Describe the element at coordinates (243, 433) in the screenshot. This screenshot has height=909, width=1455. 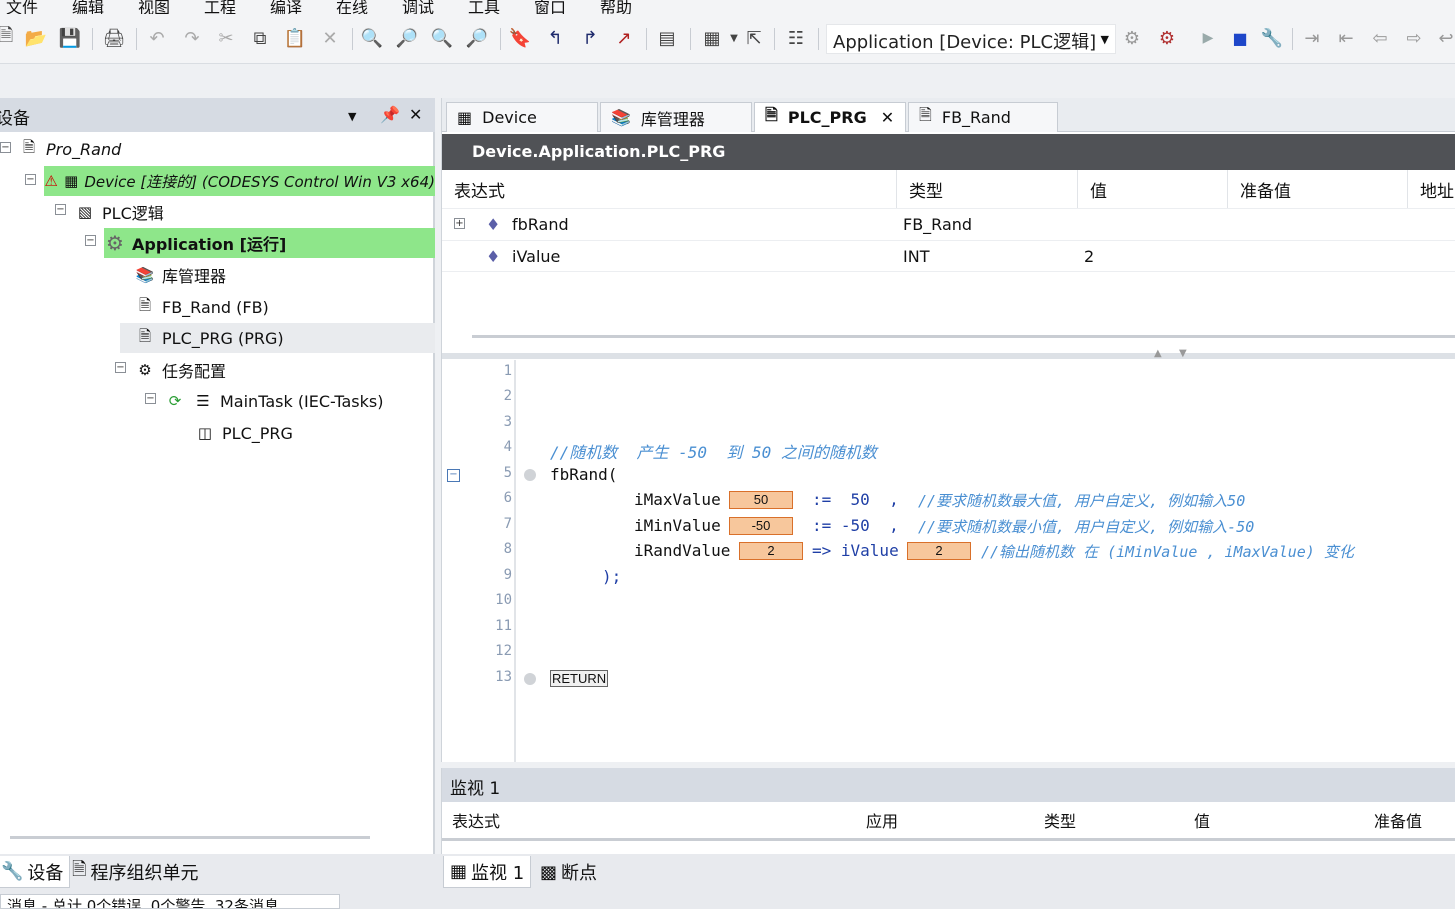
I see `tree-item-task-prg: ◫ PLC_PRG` at that location.